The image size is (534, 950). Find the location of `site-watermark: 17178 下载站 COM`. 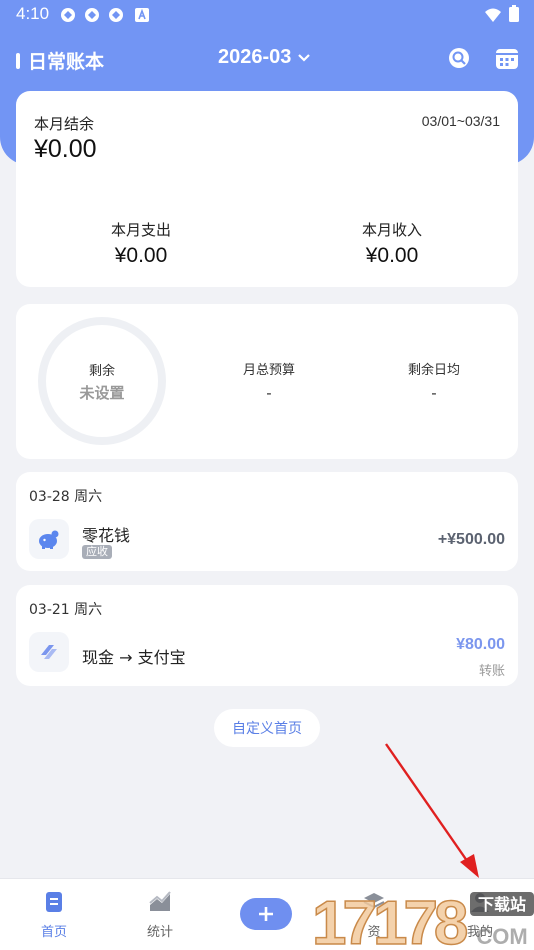

site-watermark: 17178 下载站 COM is located at coordinates (422, 919).